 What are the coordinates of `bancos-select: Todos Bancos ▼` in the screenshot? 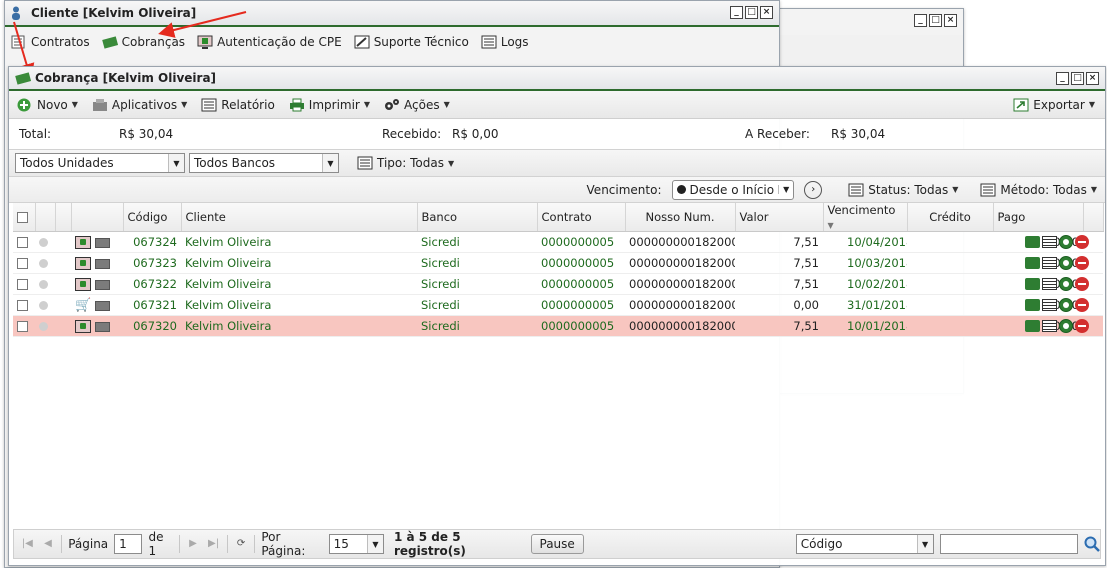 It's located at (264, 163).